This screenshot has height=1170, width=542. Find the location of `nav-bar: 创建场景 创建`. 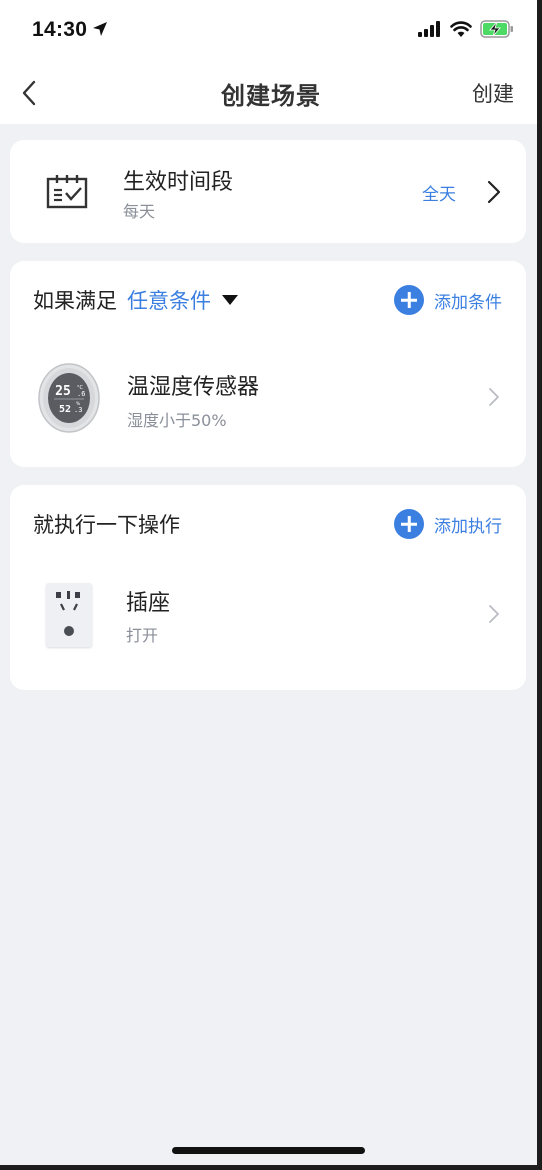

nav-bar: 创建场景 创建 is located at coordinates (271, 93).